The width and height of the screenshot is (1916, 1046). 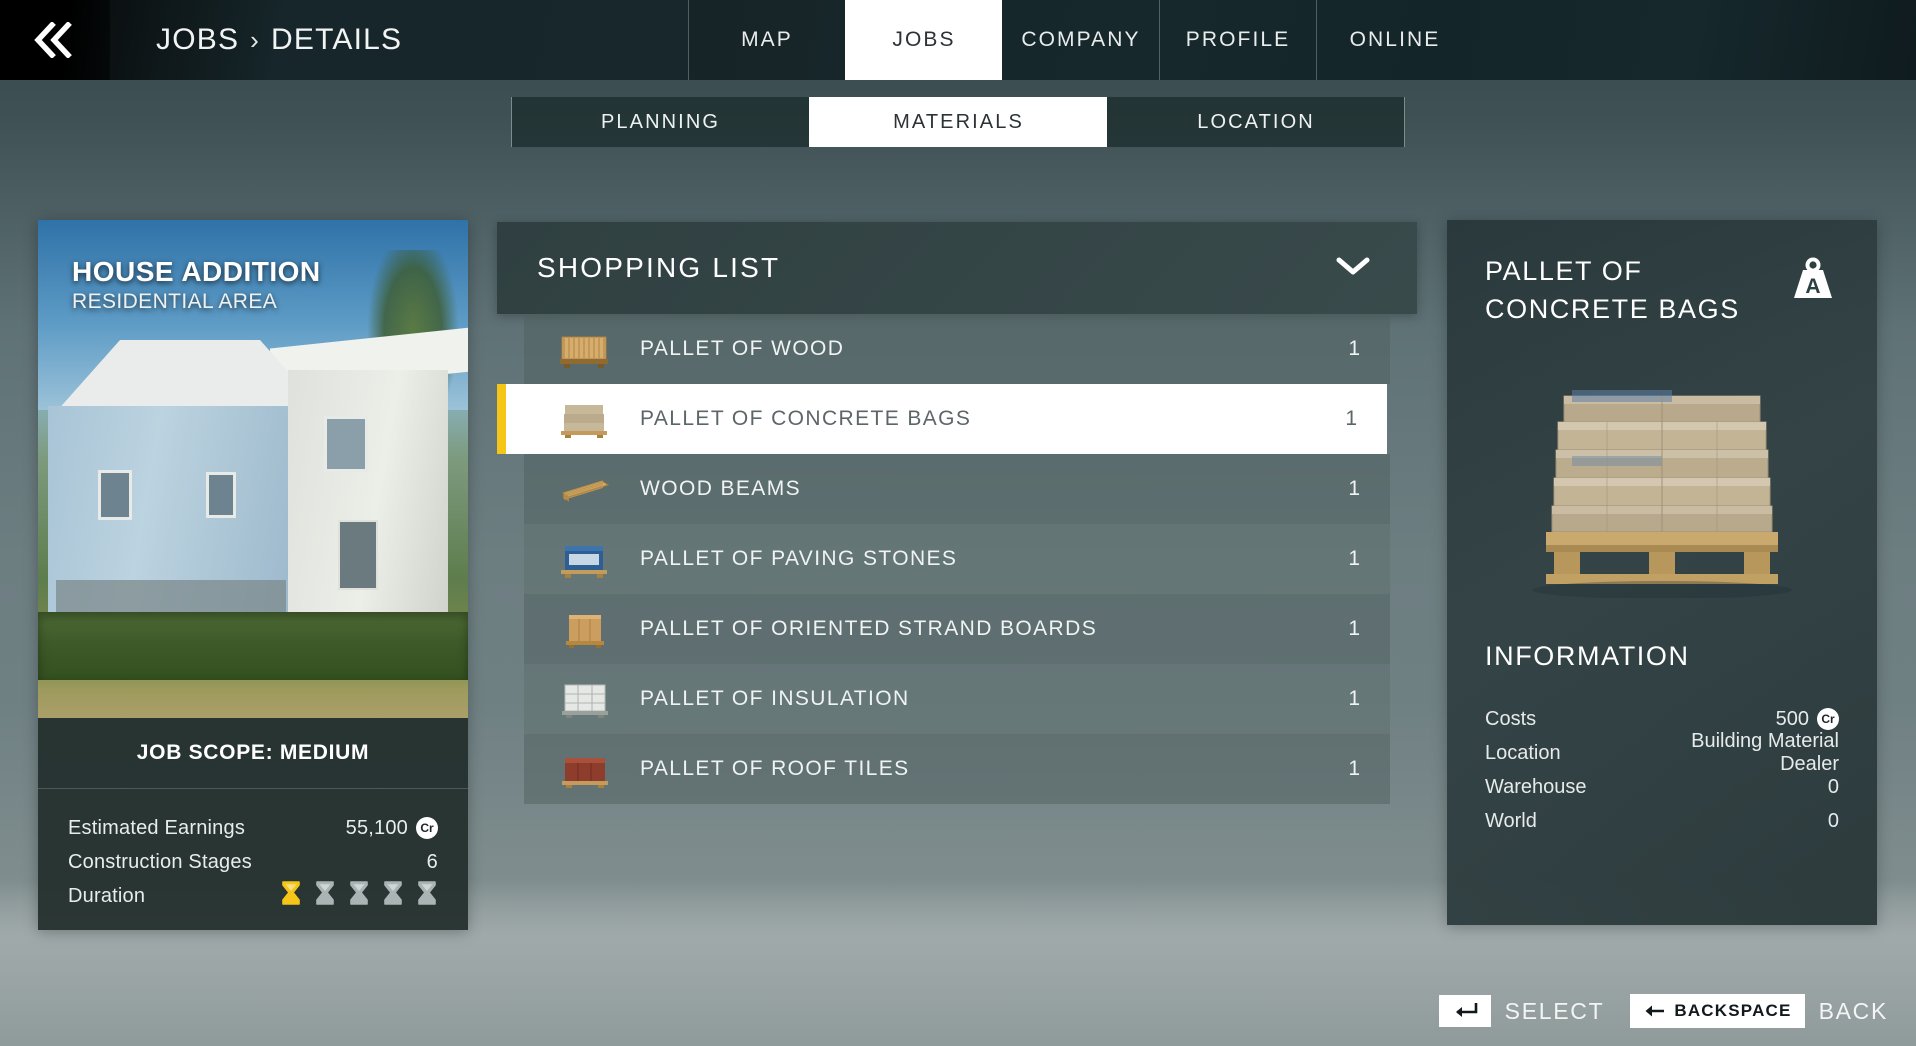 What do you see at coordinates (1353, 268) in the screenshot?
I see `chevron-down-icon` at bounding box center [1353, 268].